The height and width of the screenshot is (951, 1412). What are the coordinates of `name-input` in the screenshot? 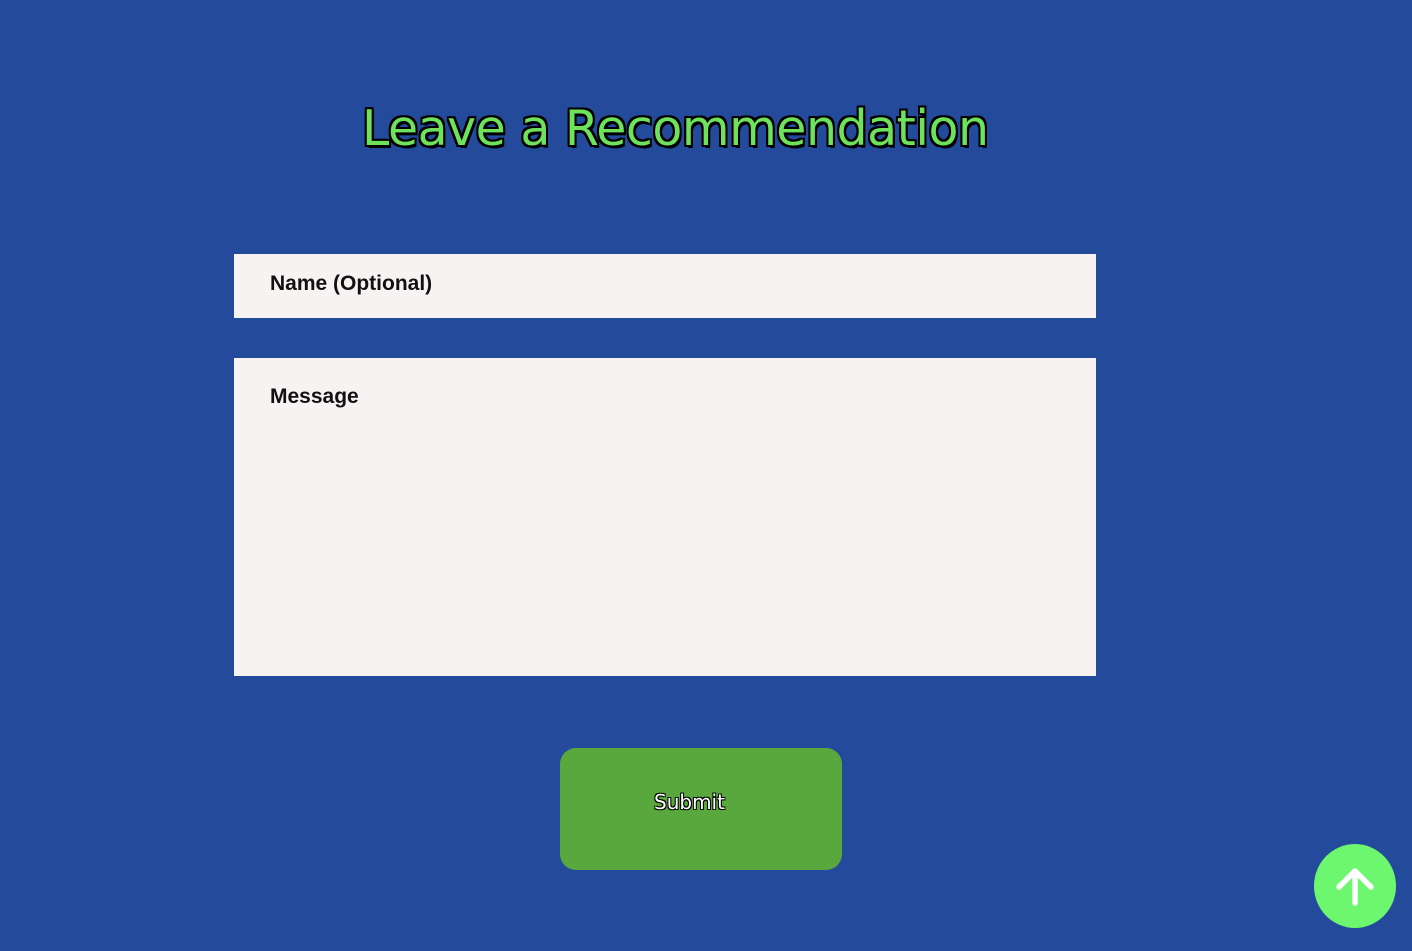 It's located at (665, 286).